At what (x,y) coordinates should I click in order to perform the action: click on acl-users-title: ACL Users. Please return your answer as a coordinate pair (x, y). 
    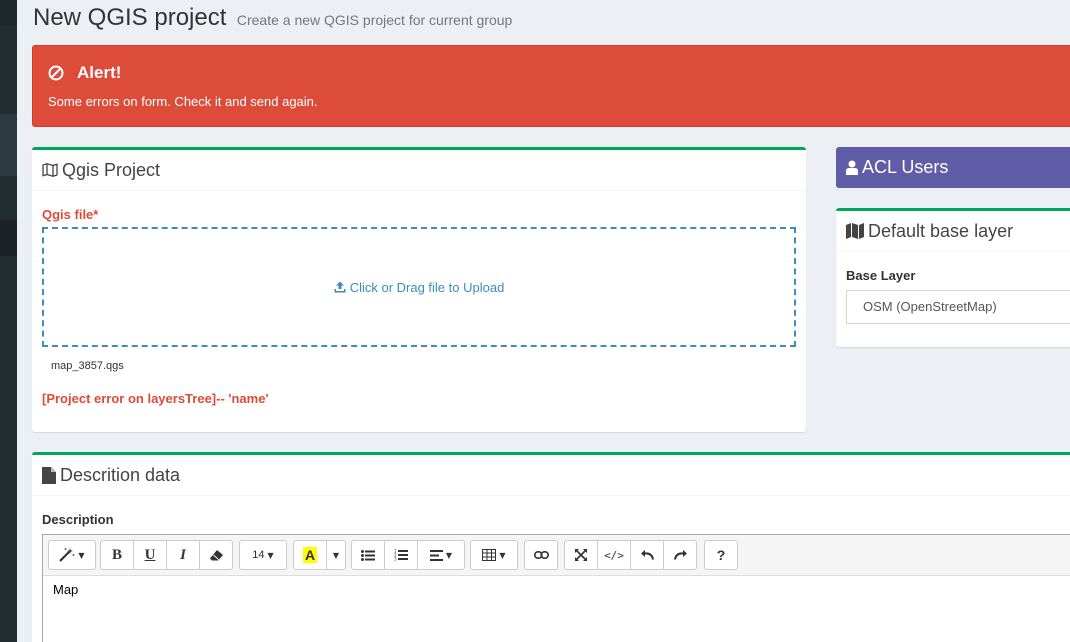
    Looking at the image, I should click on (905, 167).